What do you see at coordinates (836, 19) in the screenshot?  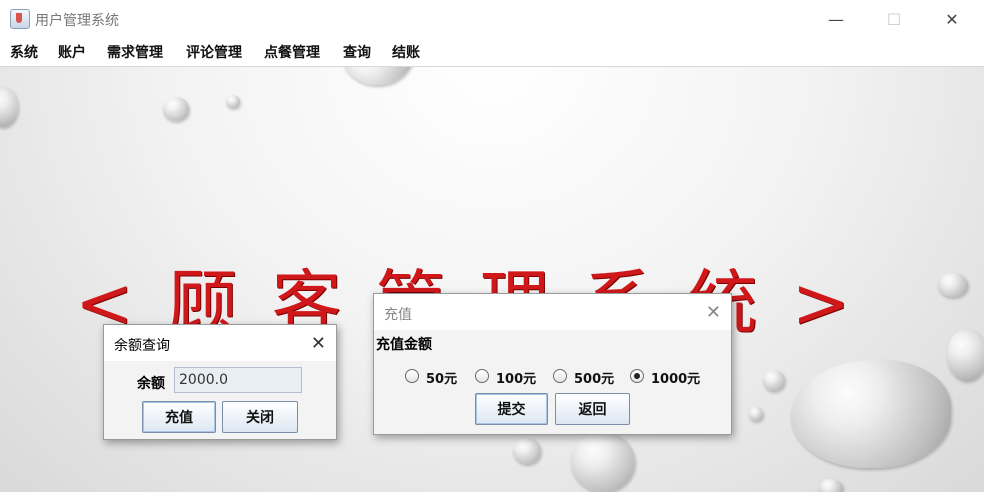 I see `minimize-icon: —` at bounding box center [836, 19].